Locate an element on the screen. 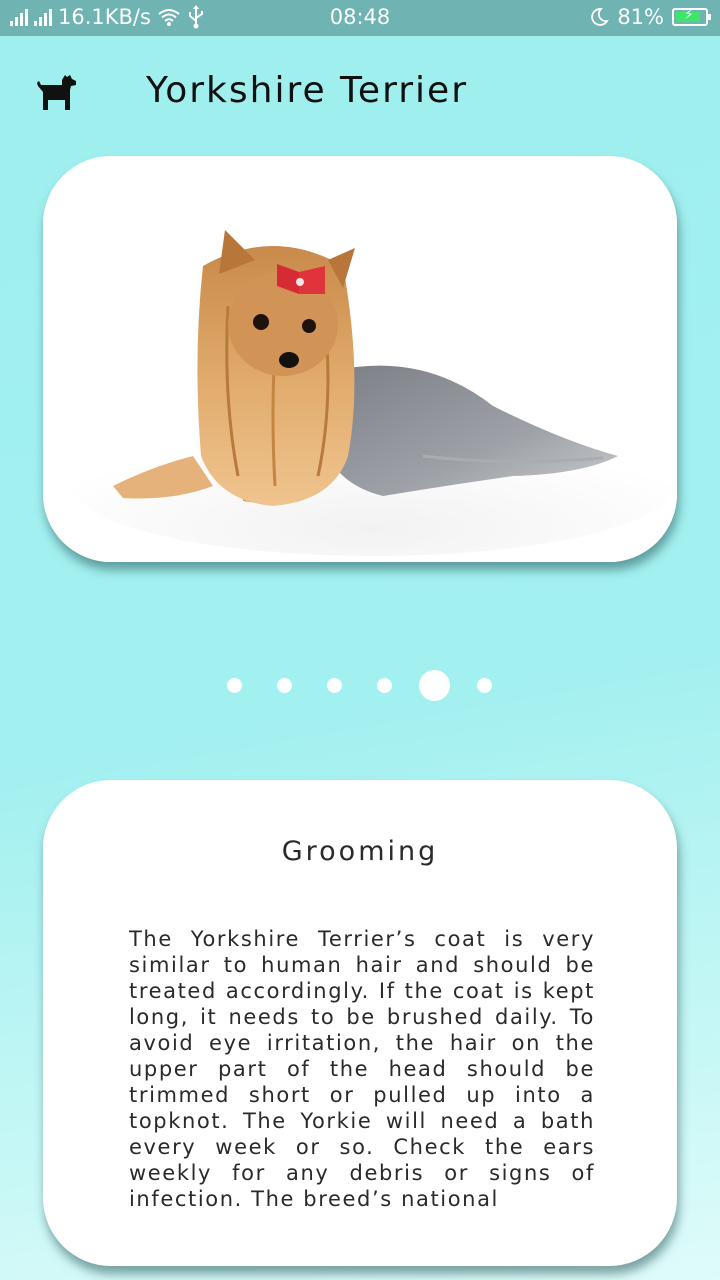  app-header: Yorkshire Terrier is located at coordinates (360, 95).